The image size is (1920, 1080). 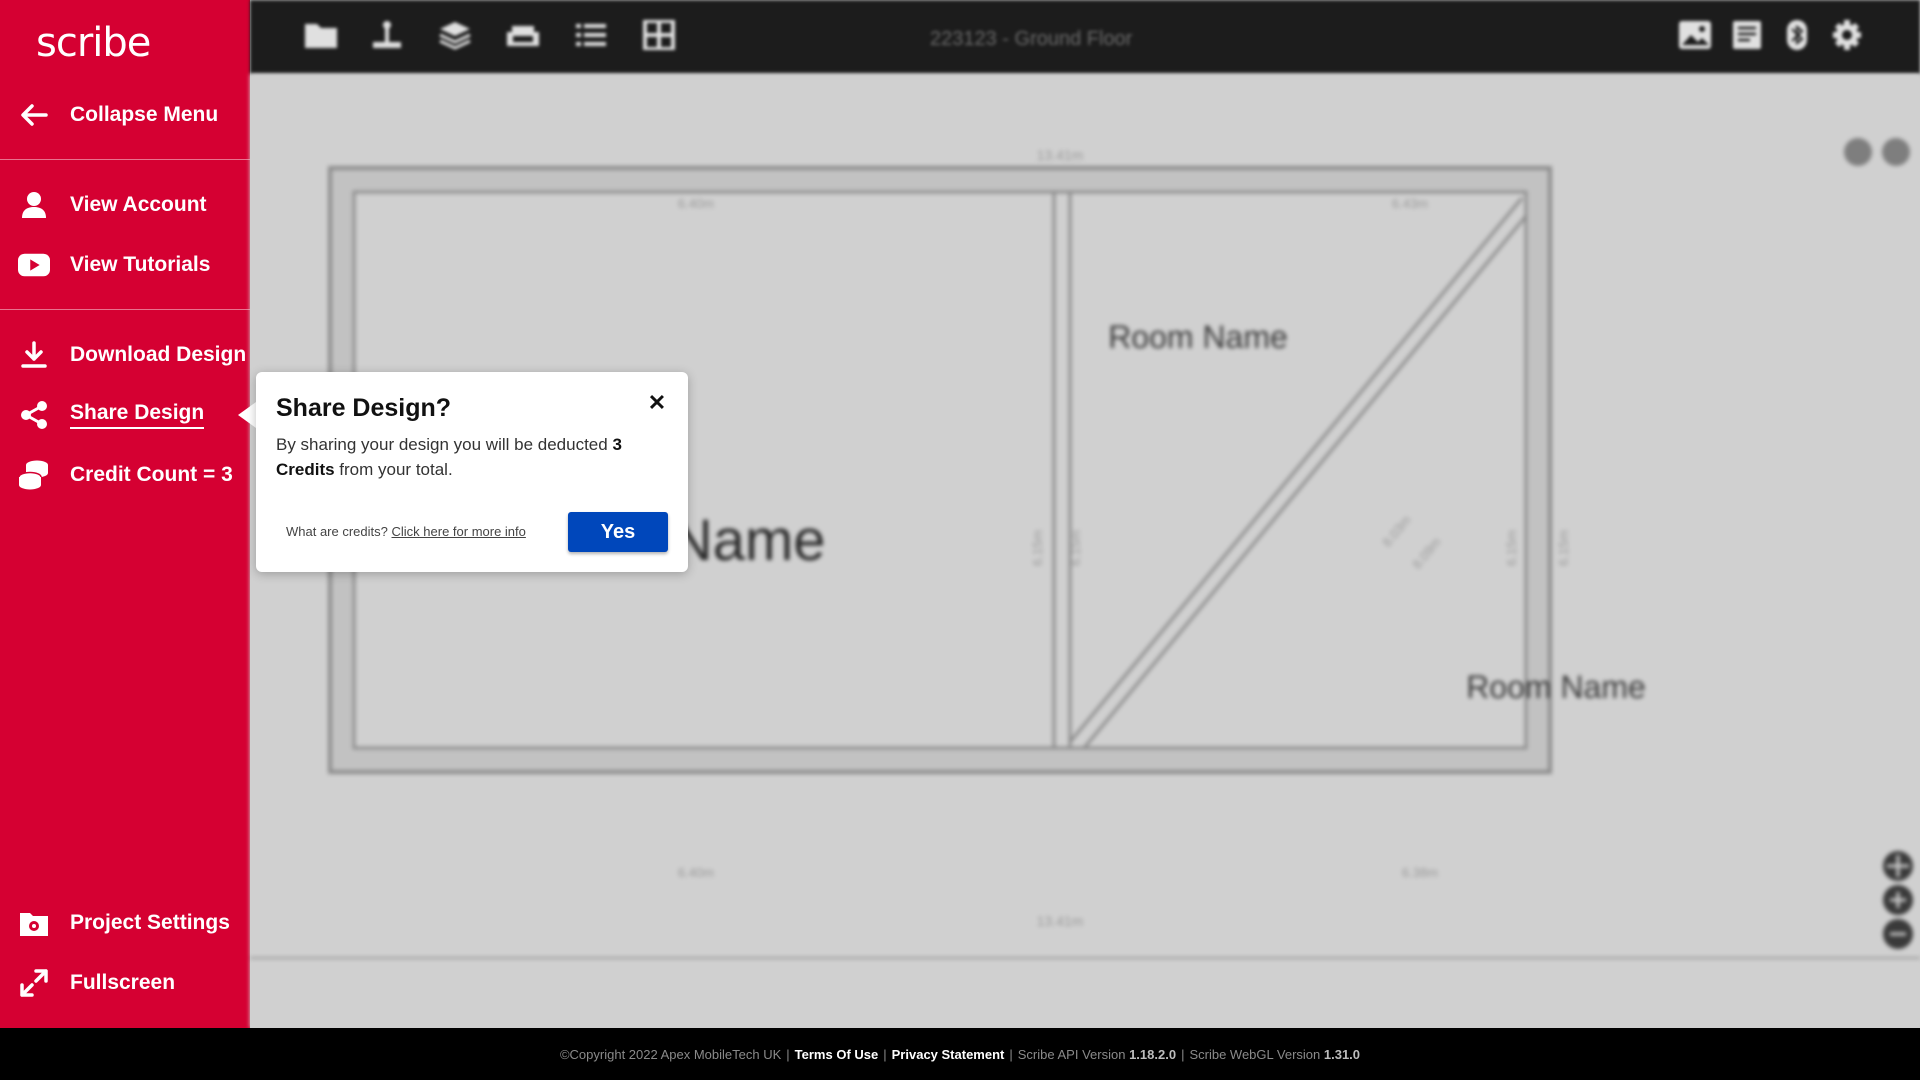 I want to click on view-account-button: View Account, so click(x=125, y=205).